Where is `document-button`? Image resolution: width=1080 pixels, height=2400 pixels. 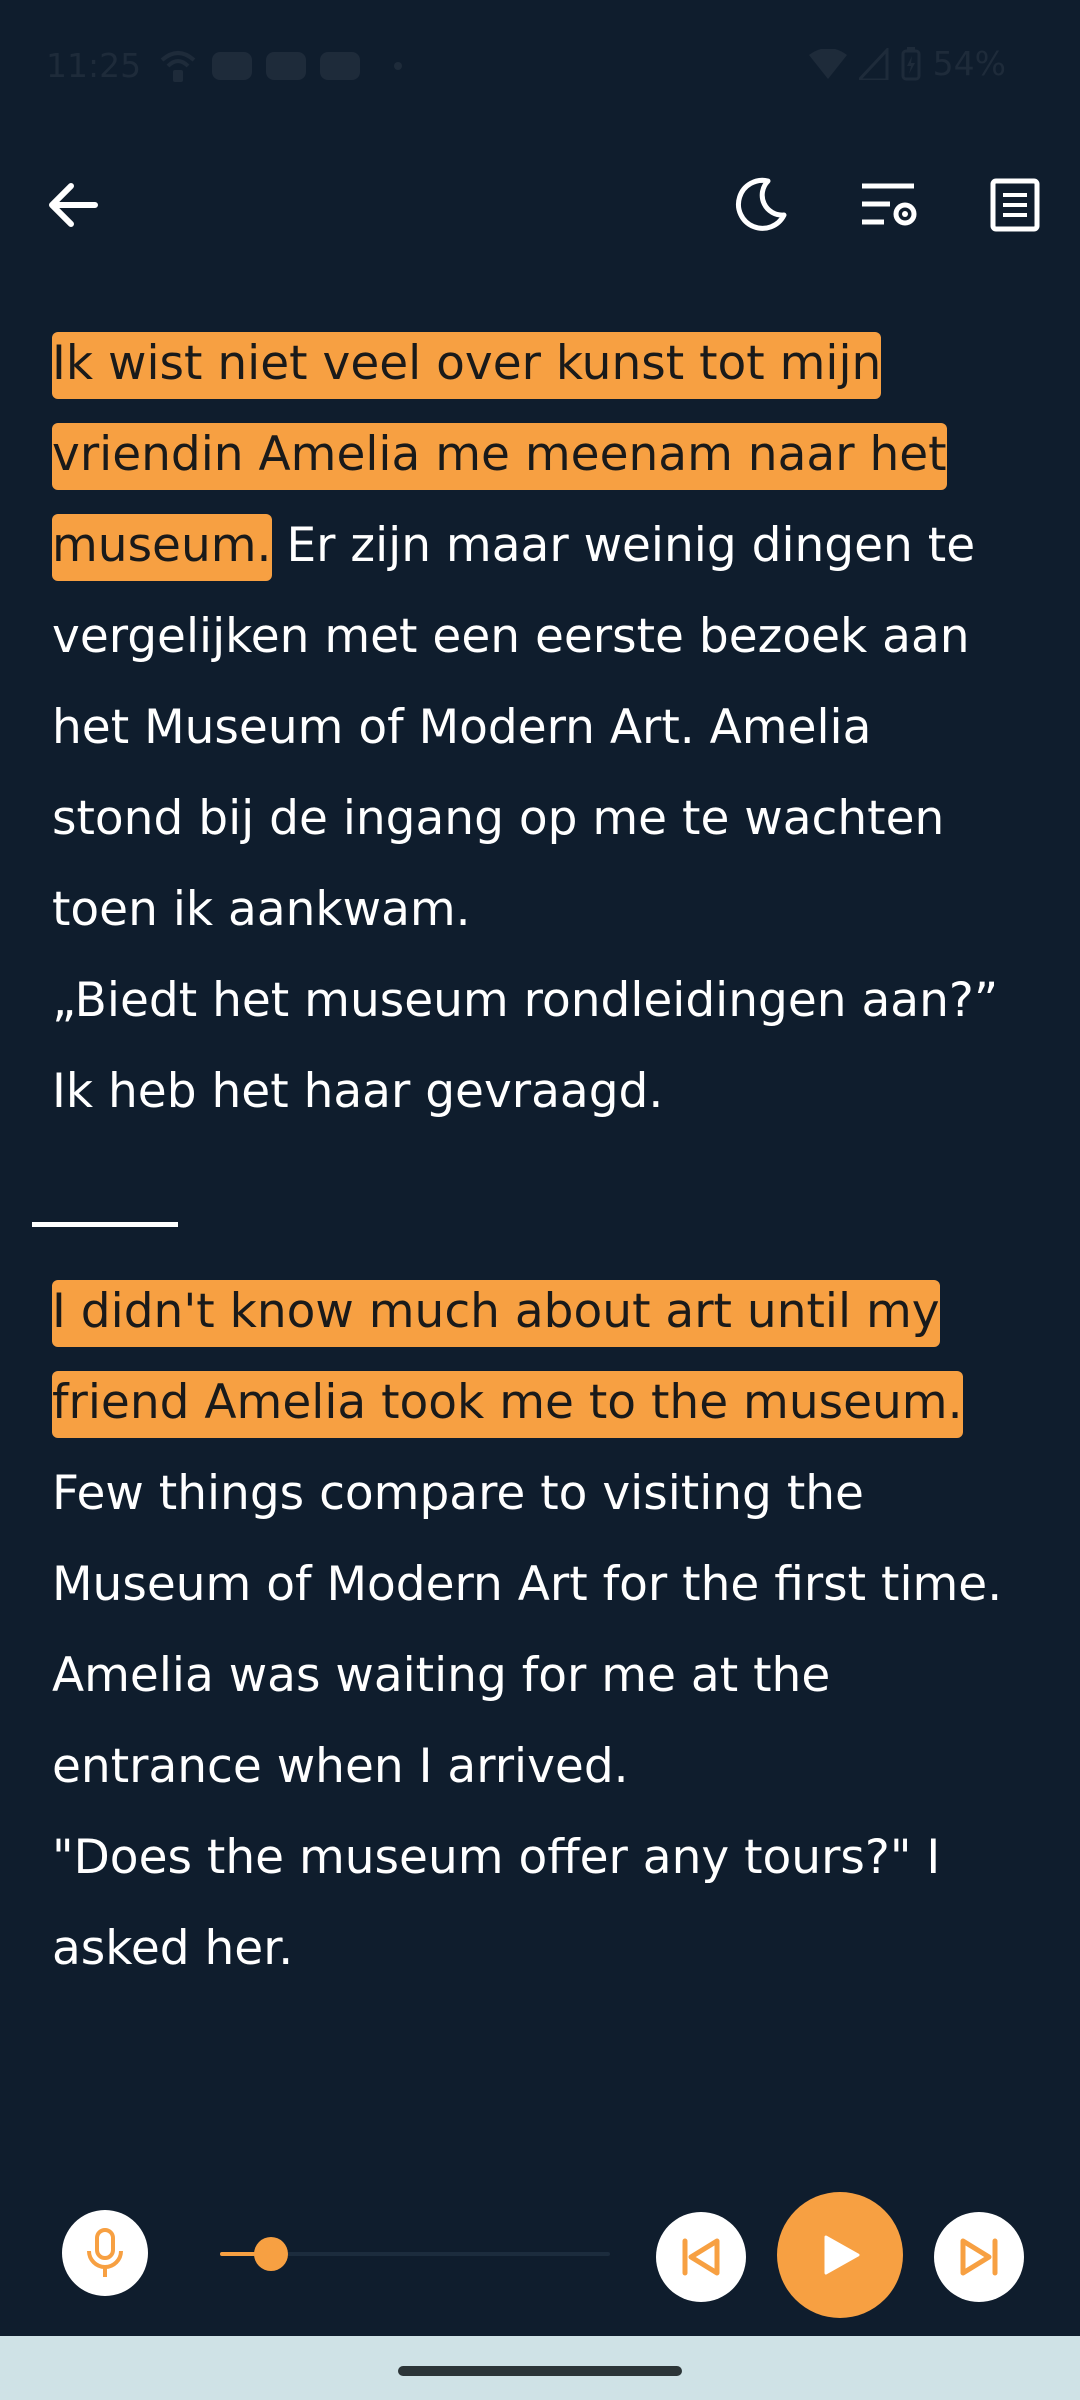
document-button is located at coordinates (1015, 205).